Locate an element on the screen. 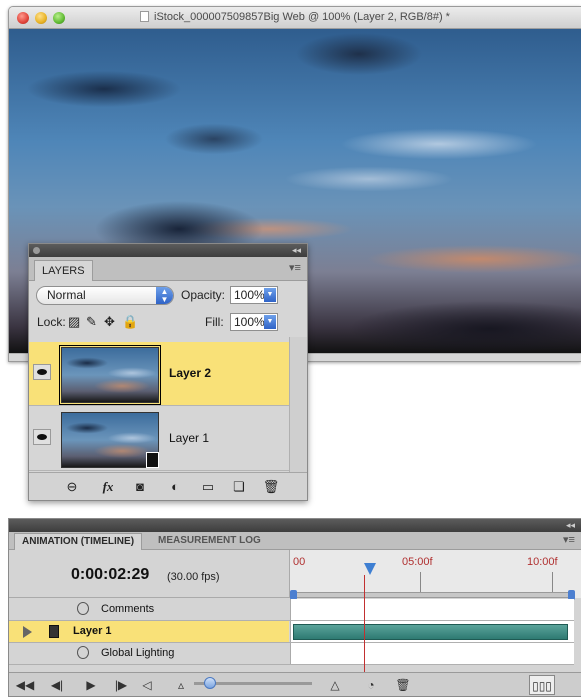 This screenshot has width=581, height=697. blend-mode-value: Normal is located at coordinates (66, 295).